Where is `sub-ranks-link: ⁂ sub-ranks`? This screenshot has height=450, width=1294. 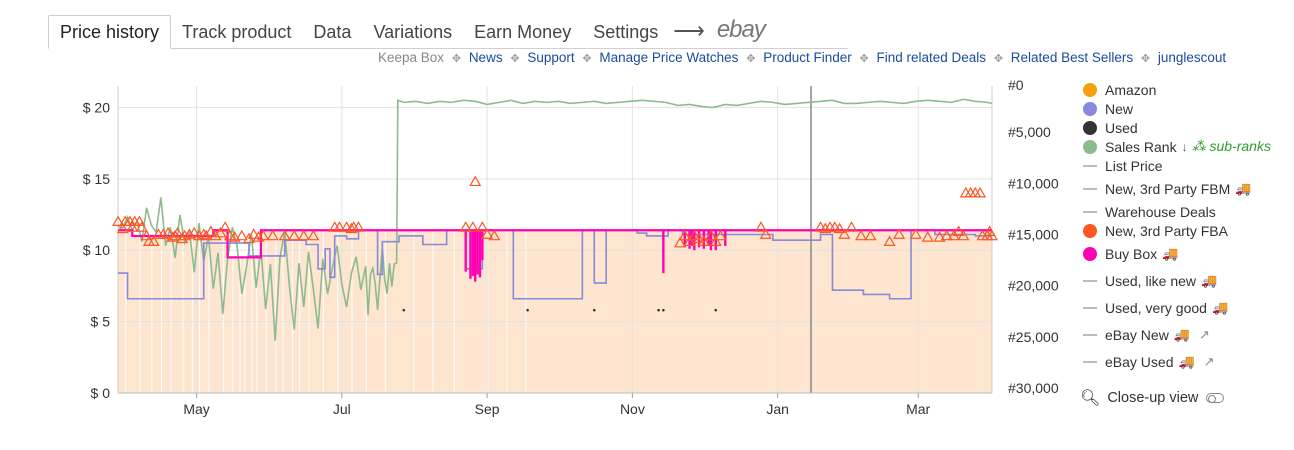 sub-ranks-link: ⁂ sub-ranks is located at coordinates (1231, 146).